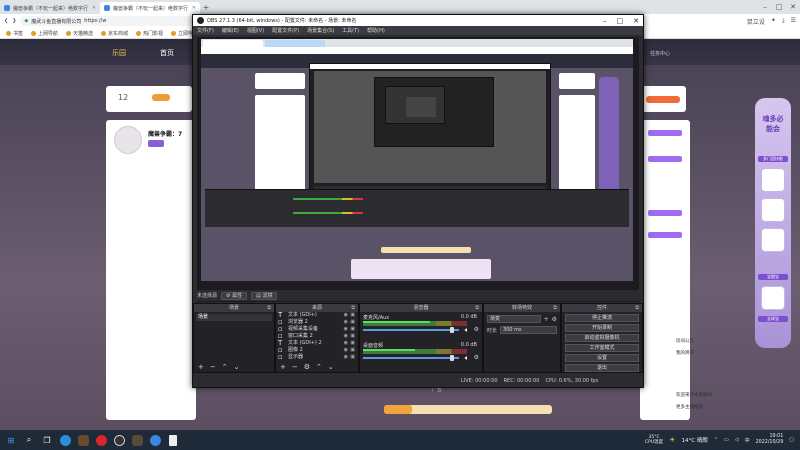  I want to click on menu-tools: 工具(T), so click(350, 30).